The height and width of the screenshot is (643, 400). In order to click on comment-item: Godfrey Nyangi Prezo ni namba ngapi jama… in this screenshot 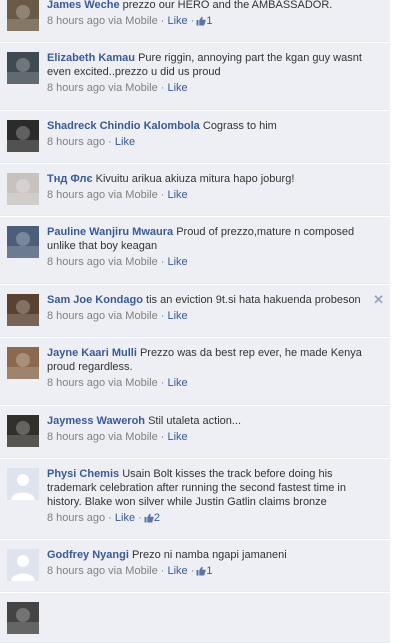, I will do `click(195, 565)`.